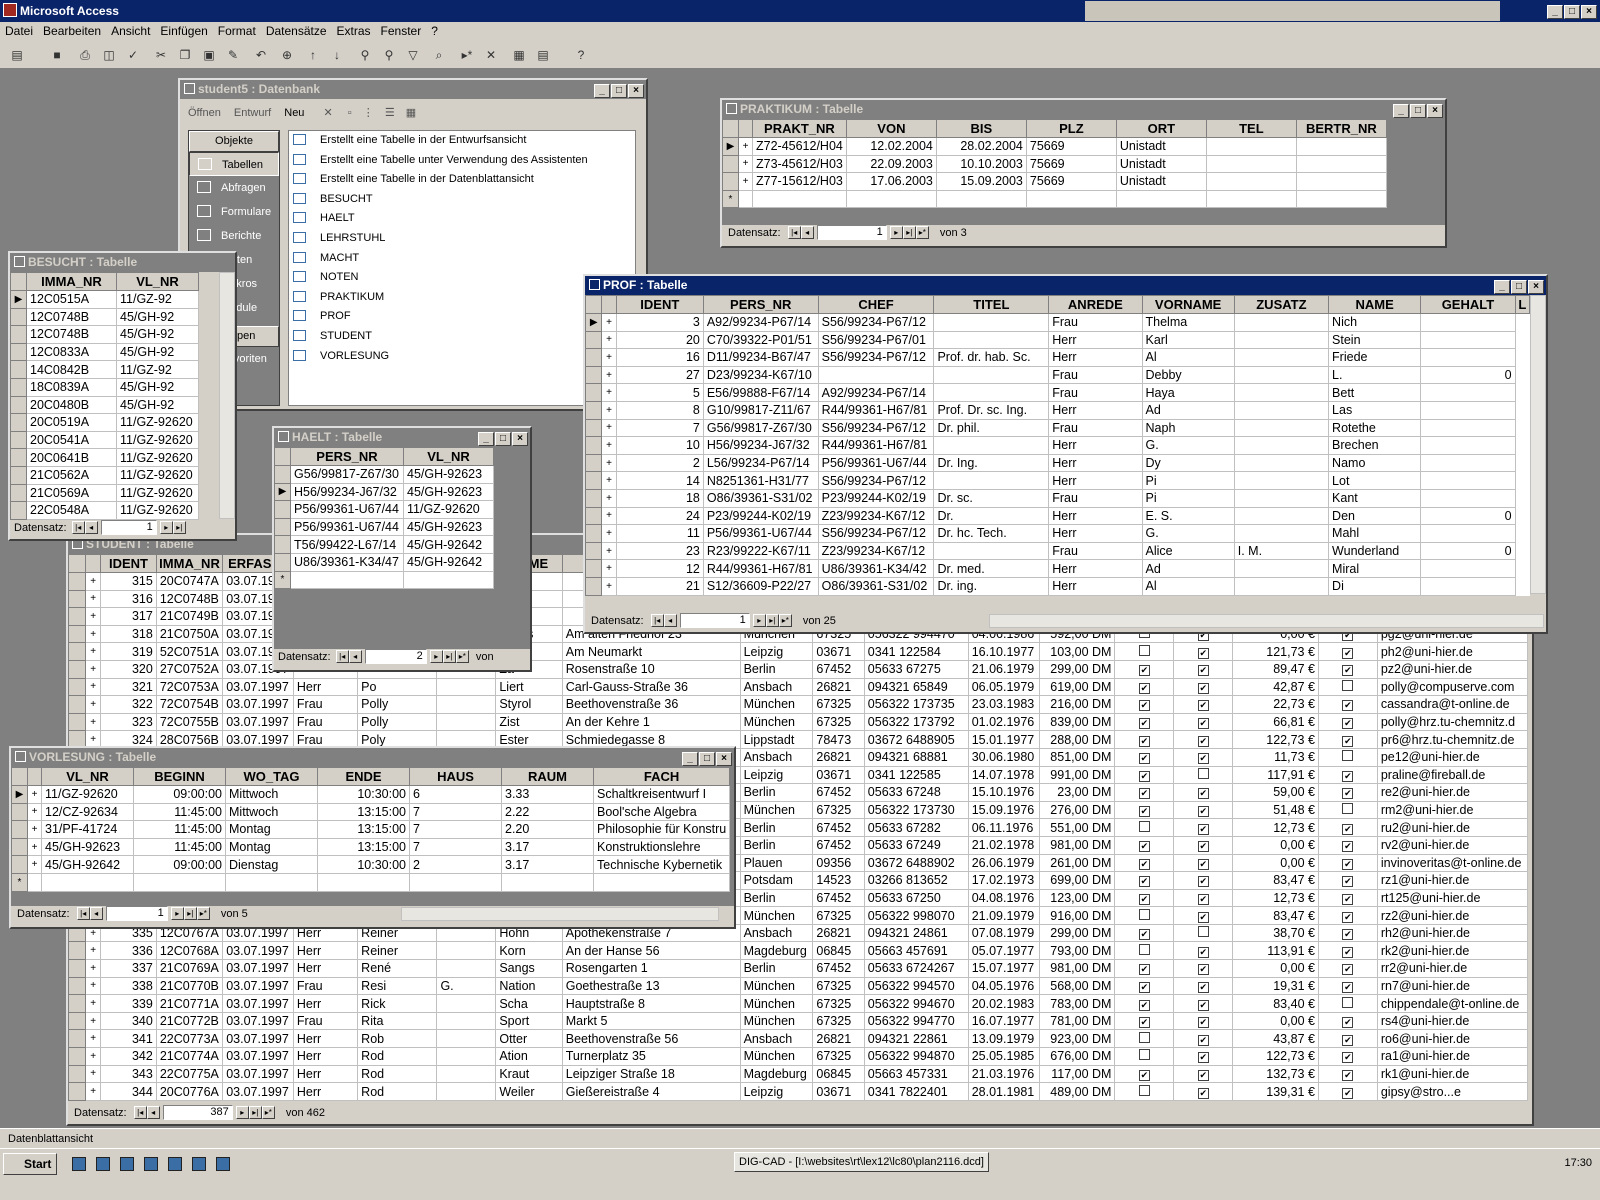  What do you see at coordinates (157, 299) in the screenshot?
I see `table-cell: 11/GZ-92` at bounding box center [157, 299].